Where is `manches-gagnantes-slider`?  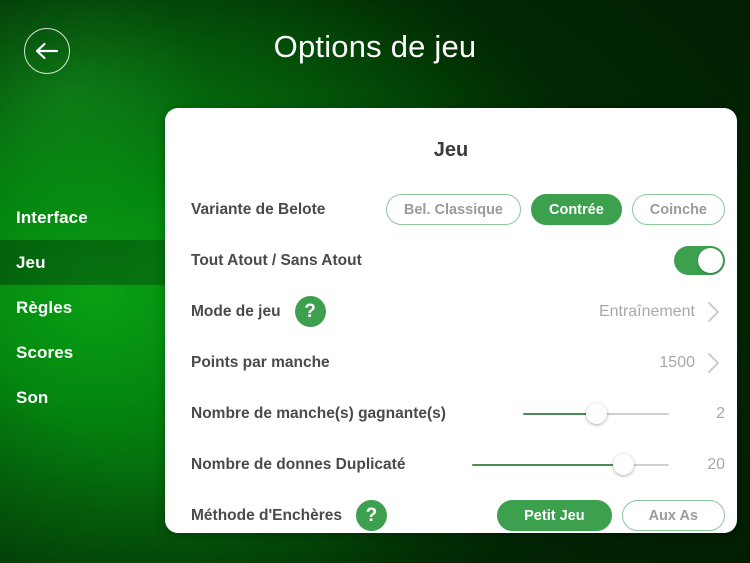 manches-gagnantes-slider is located at coordinates (596, 414).